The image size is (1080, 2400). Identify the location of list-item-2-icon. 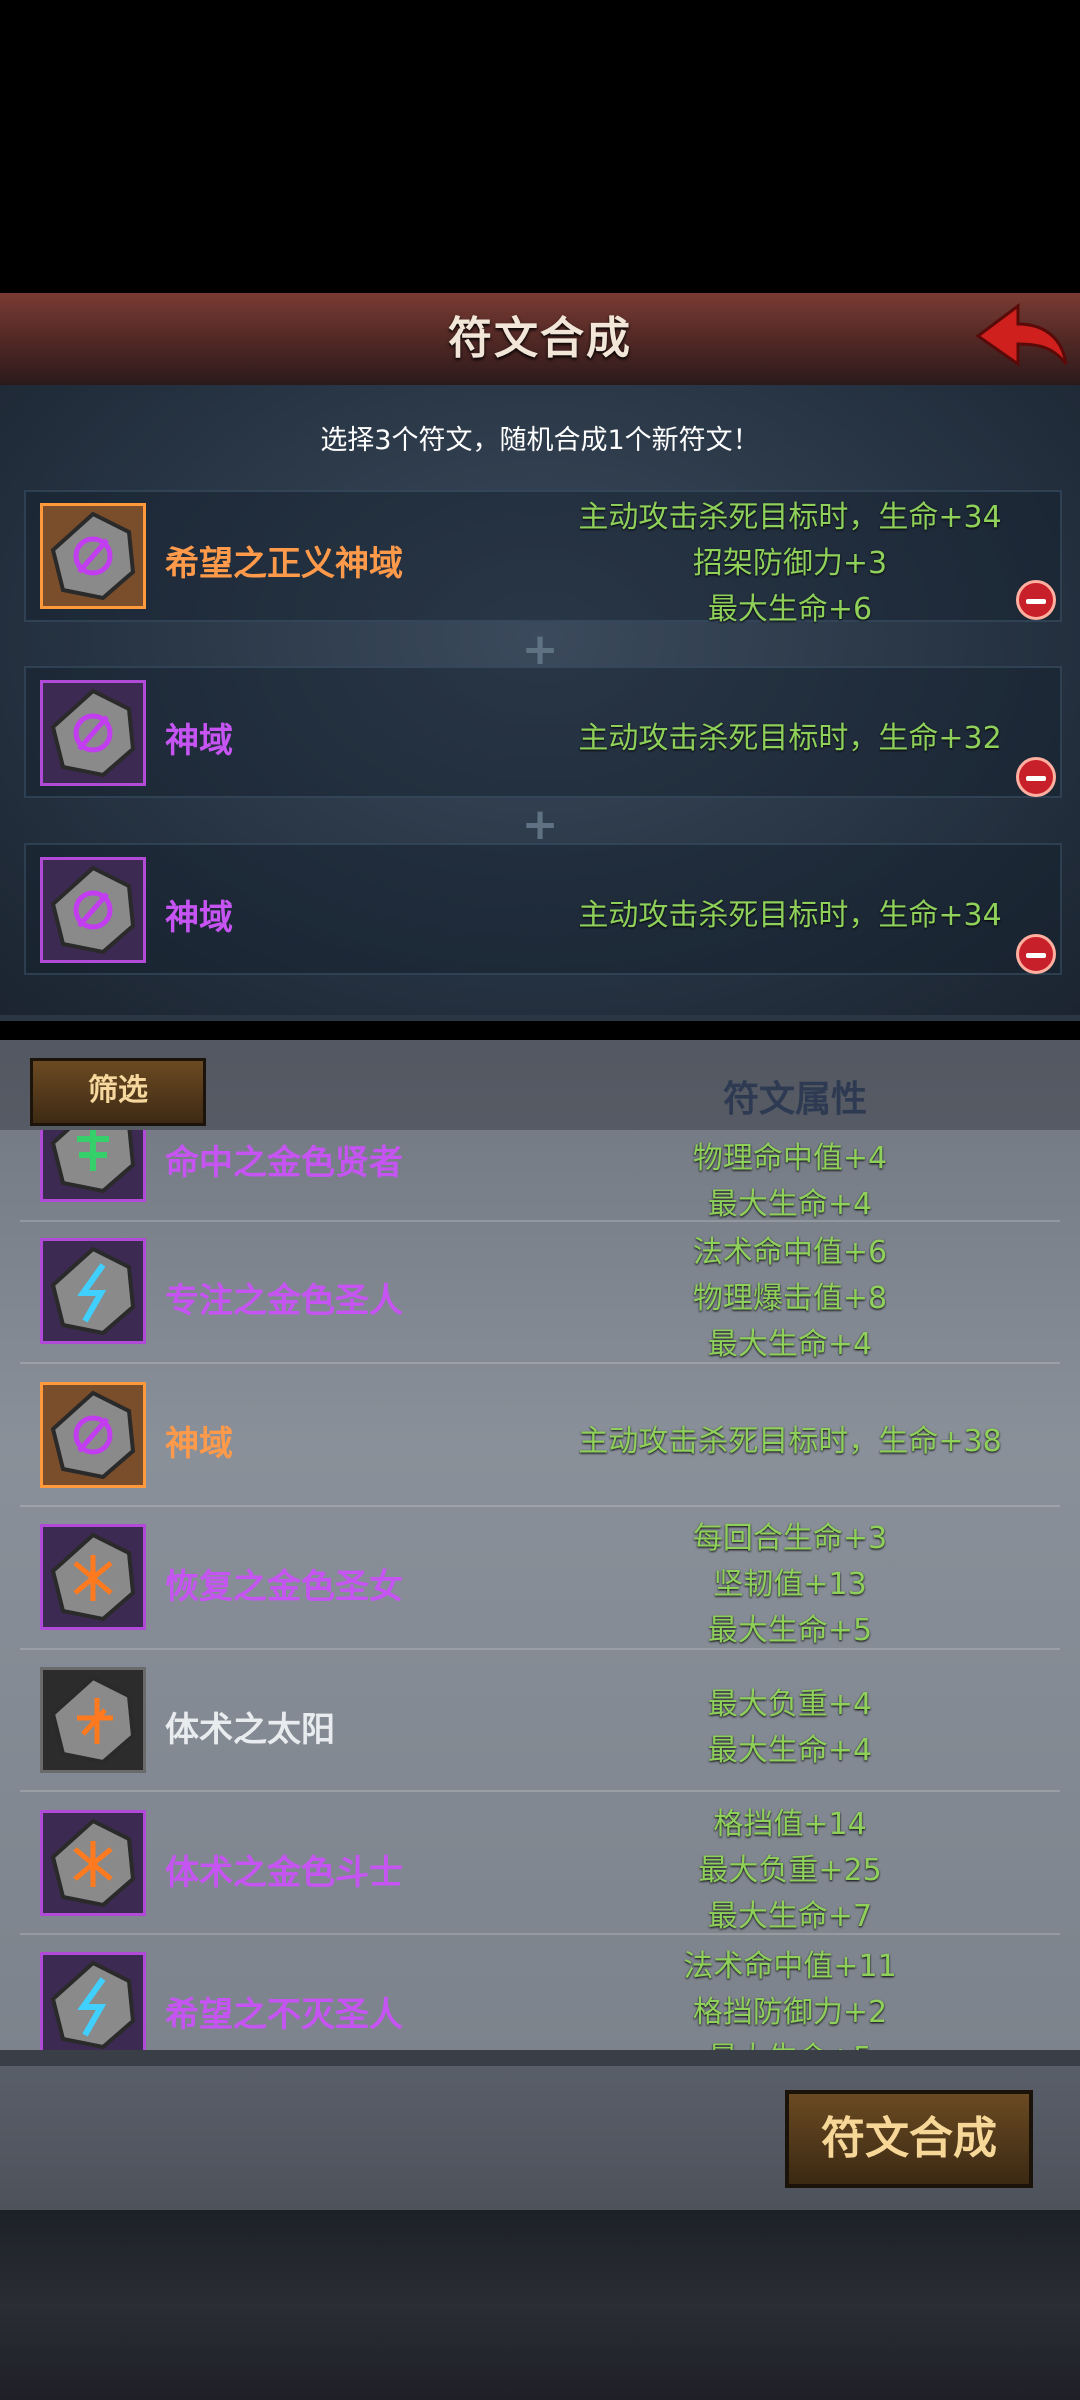
(93, 1291).